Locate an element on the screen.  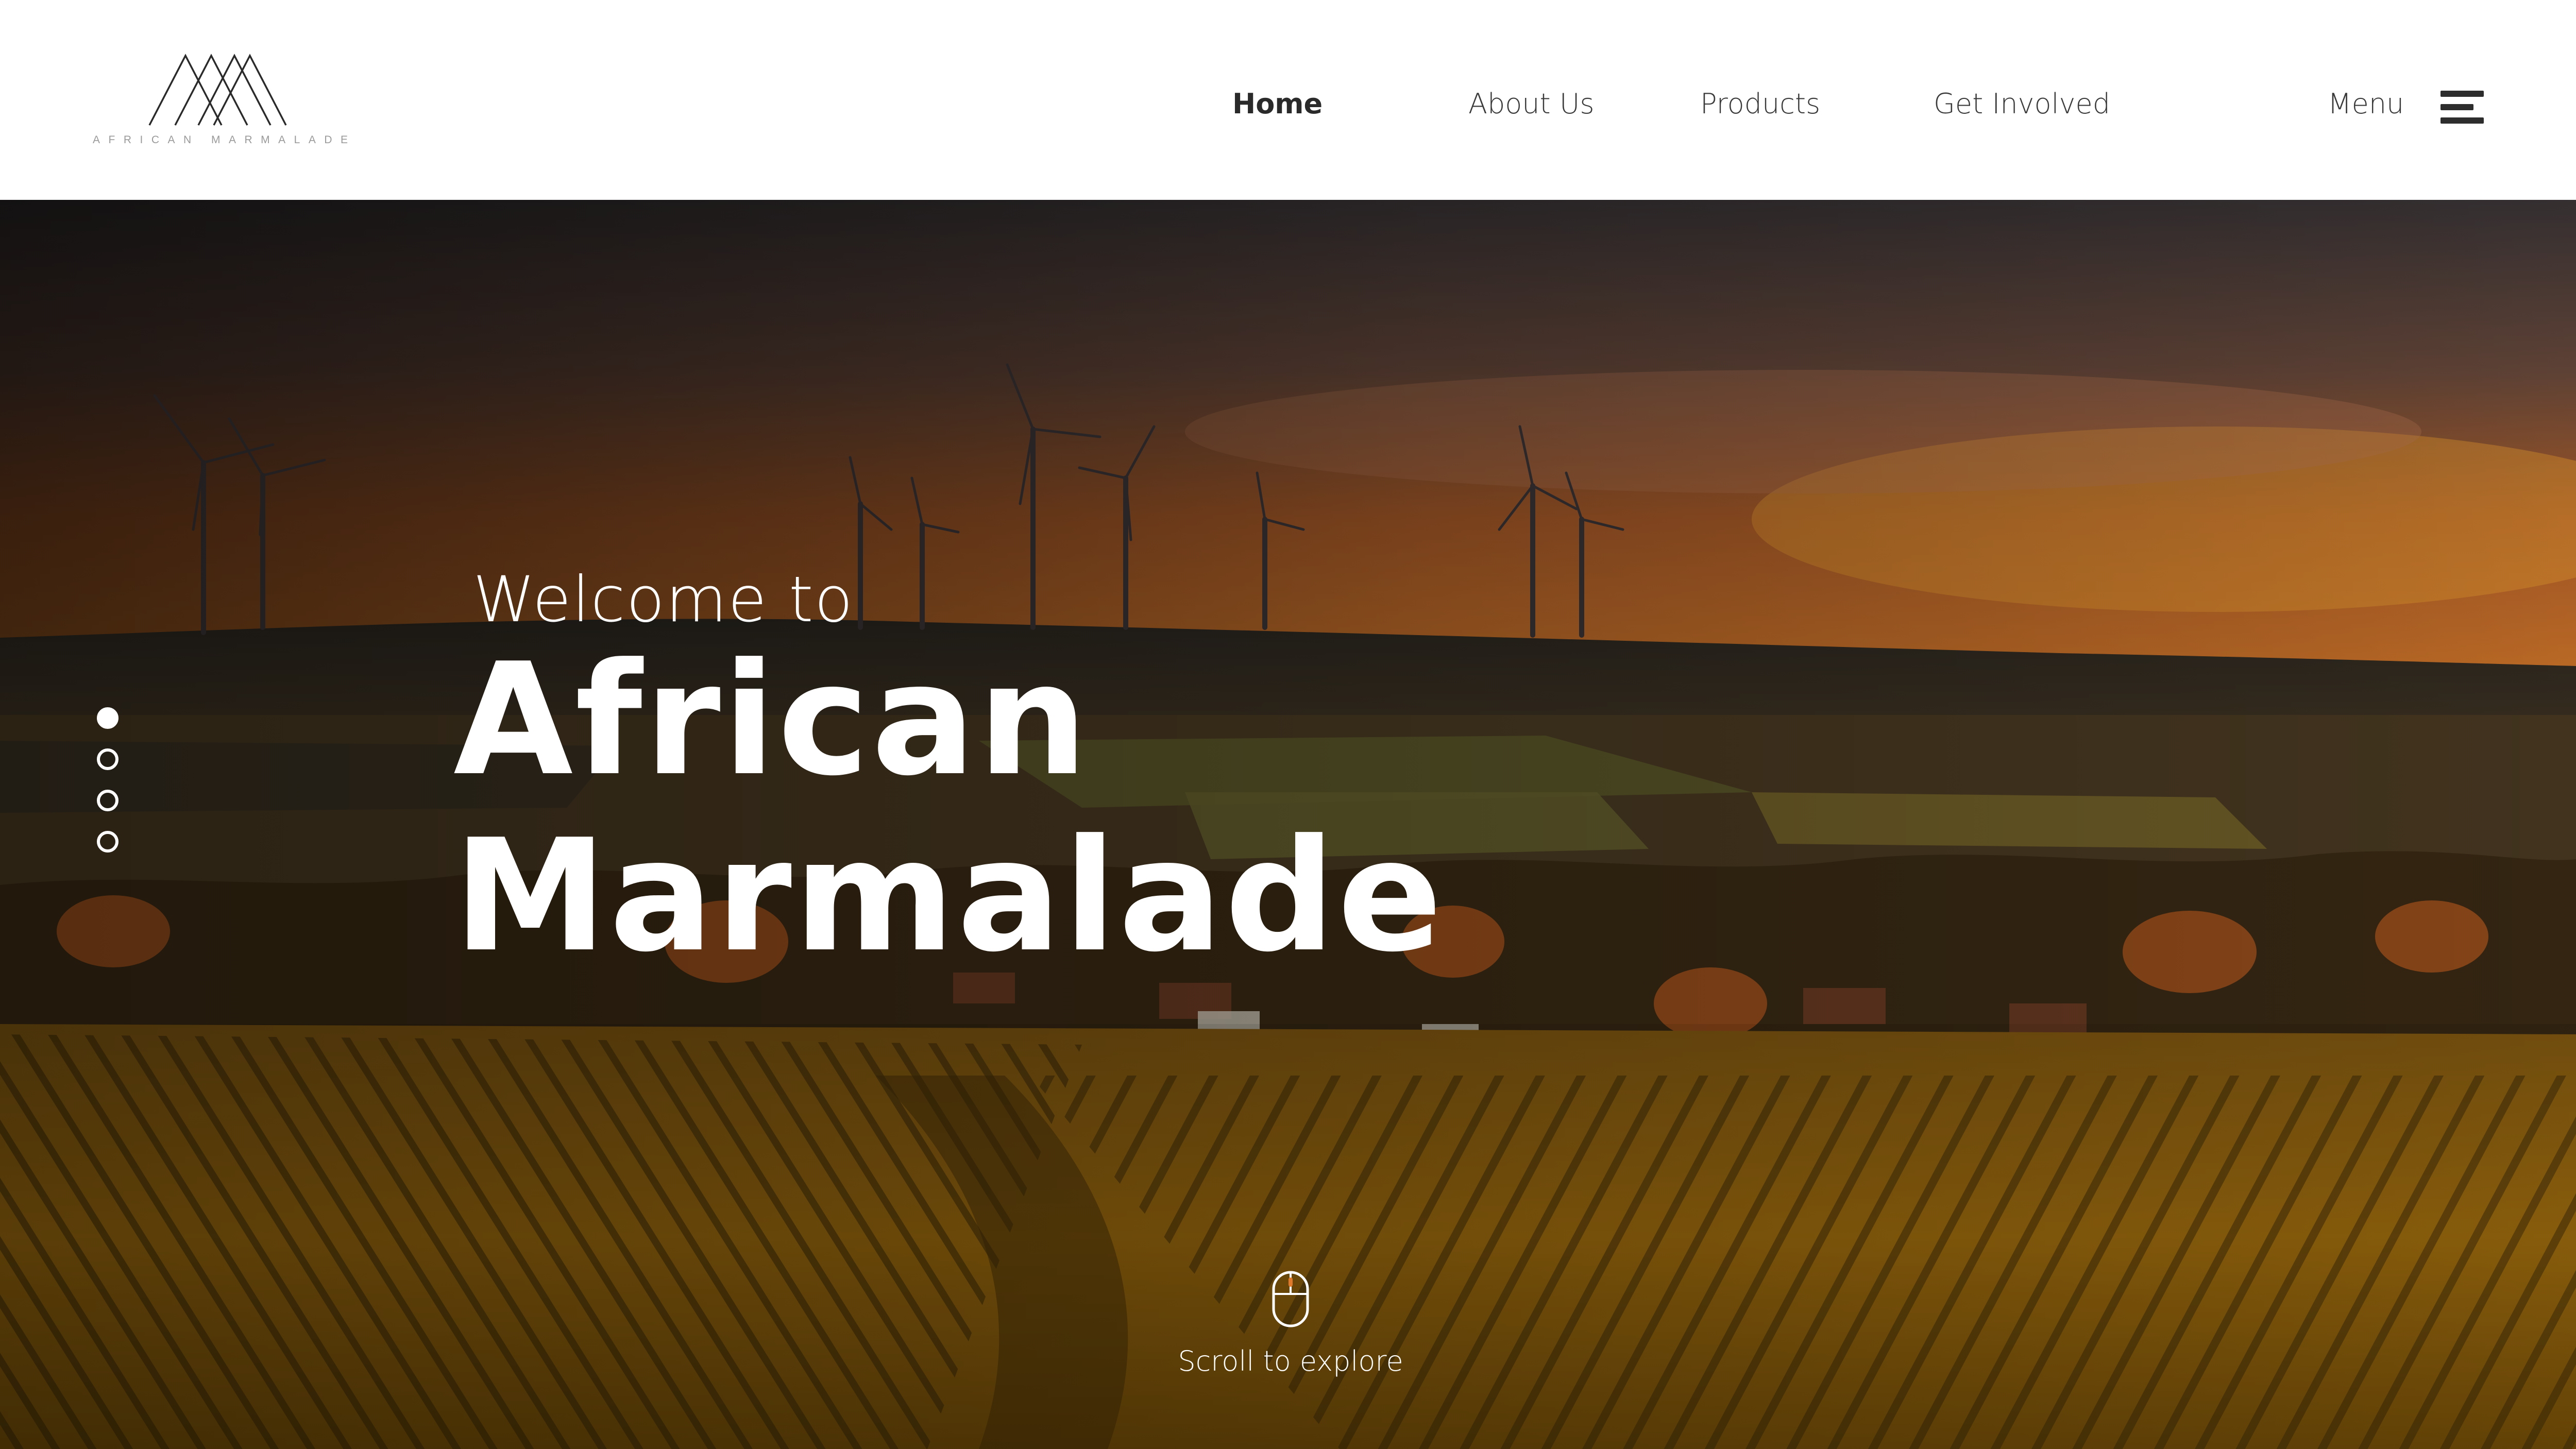
slide-indicators is located at coordinates (108, 780).